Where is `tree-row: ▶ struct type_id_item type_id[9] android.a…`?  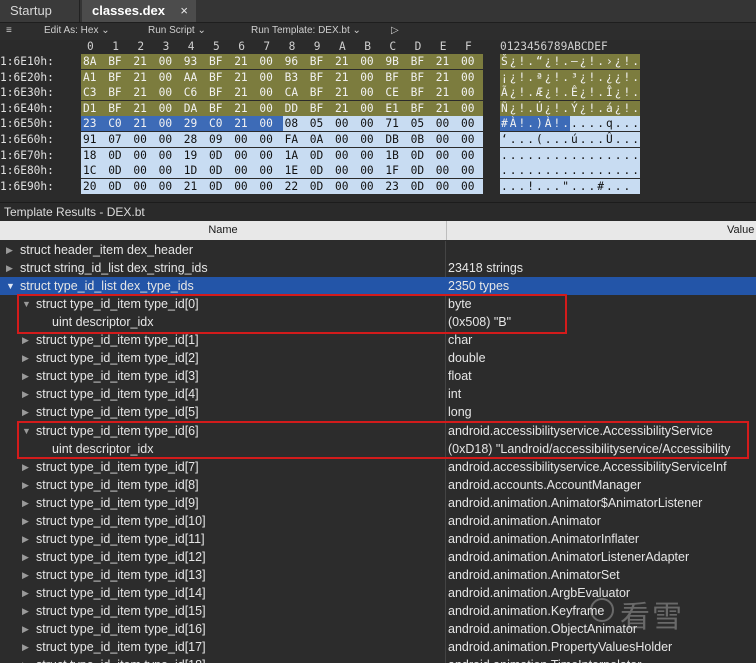
tree-row: ▶ struct type_id_item type_id[9] android.a… is located at coordinates (378, 502).